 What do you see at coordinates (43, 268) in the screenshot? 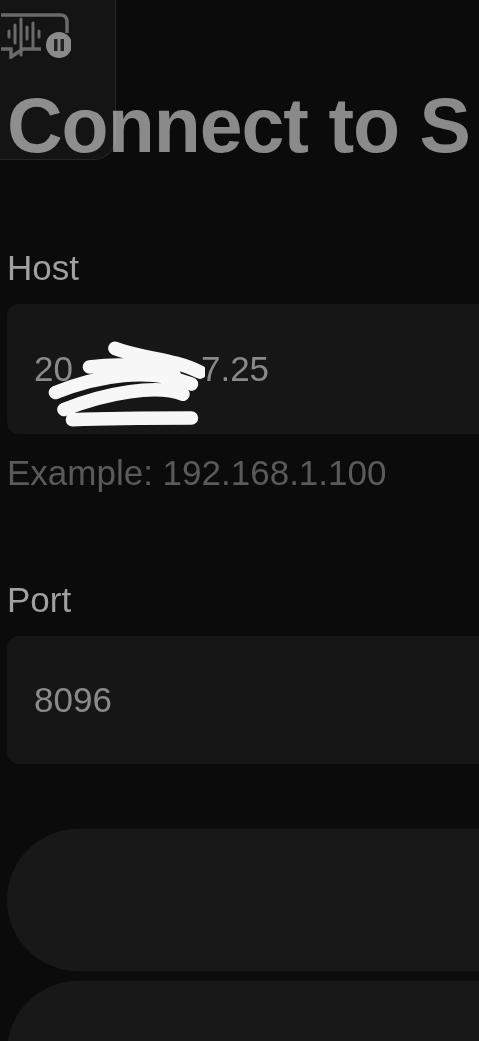
I see `field-label: Host` at bounding box center [43, 268].